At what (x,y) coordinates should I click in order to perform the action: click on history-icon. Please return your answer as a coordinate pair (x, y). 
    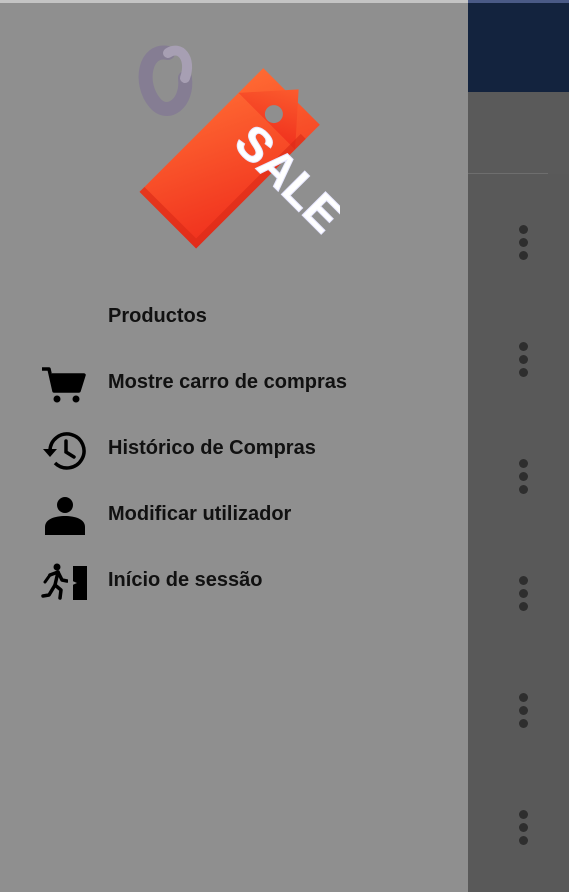
    Looking at the image, I should click on (64, 451).